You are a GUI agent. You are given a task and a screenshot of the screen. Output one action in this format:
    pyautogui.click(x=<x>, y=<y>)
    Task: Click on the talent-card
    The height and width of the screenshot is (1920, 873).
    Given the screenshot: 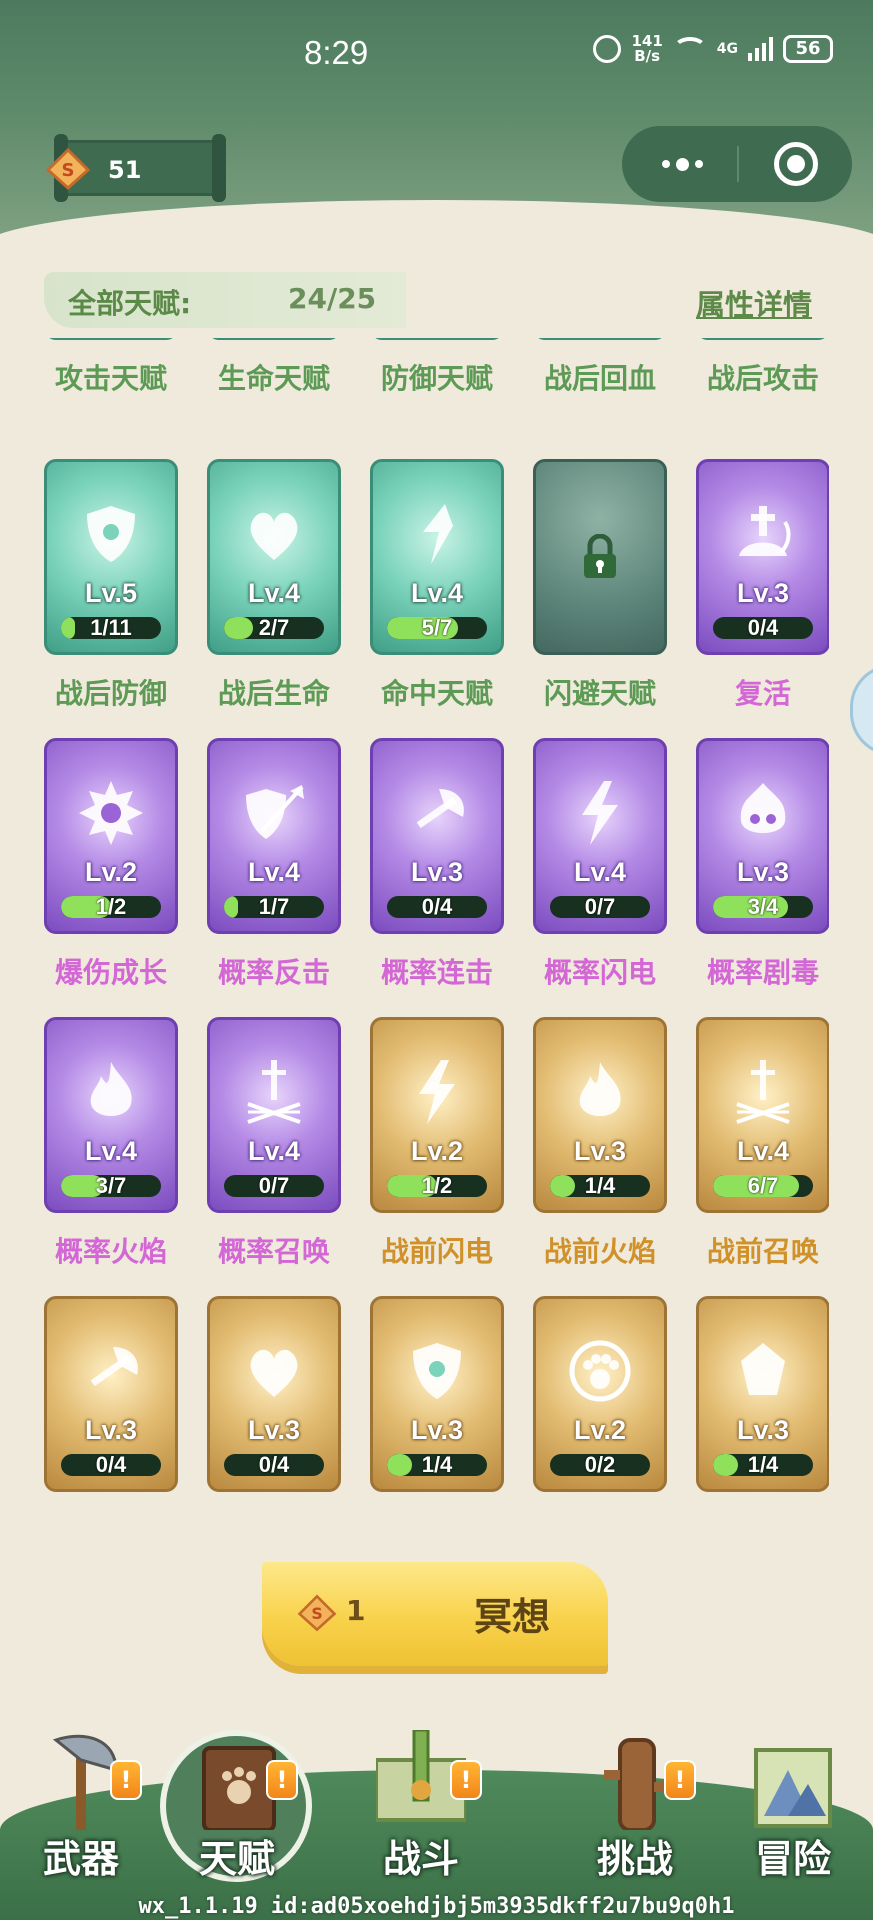 What is the action you would take?
    pyautogui.click(x=600, y=557)
    